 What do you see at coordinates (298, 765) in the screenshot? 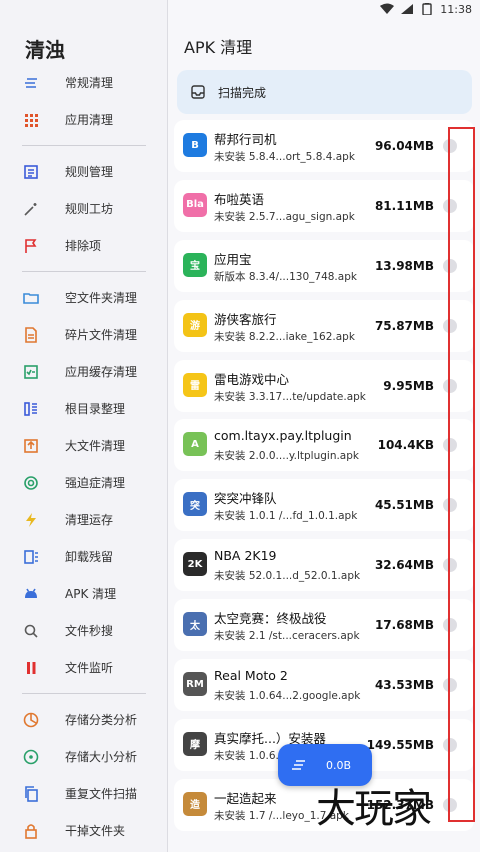
I see `sweep-lines-icon` at bounding box center [298, 765].